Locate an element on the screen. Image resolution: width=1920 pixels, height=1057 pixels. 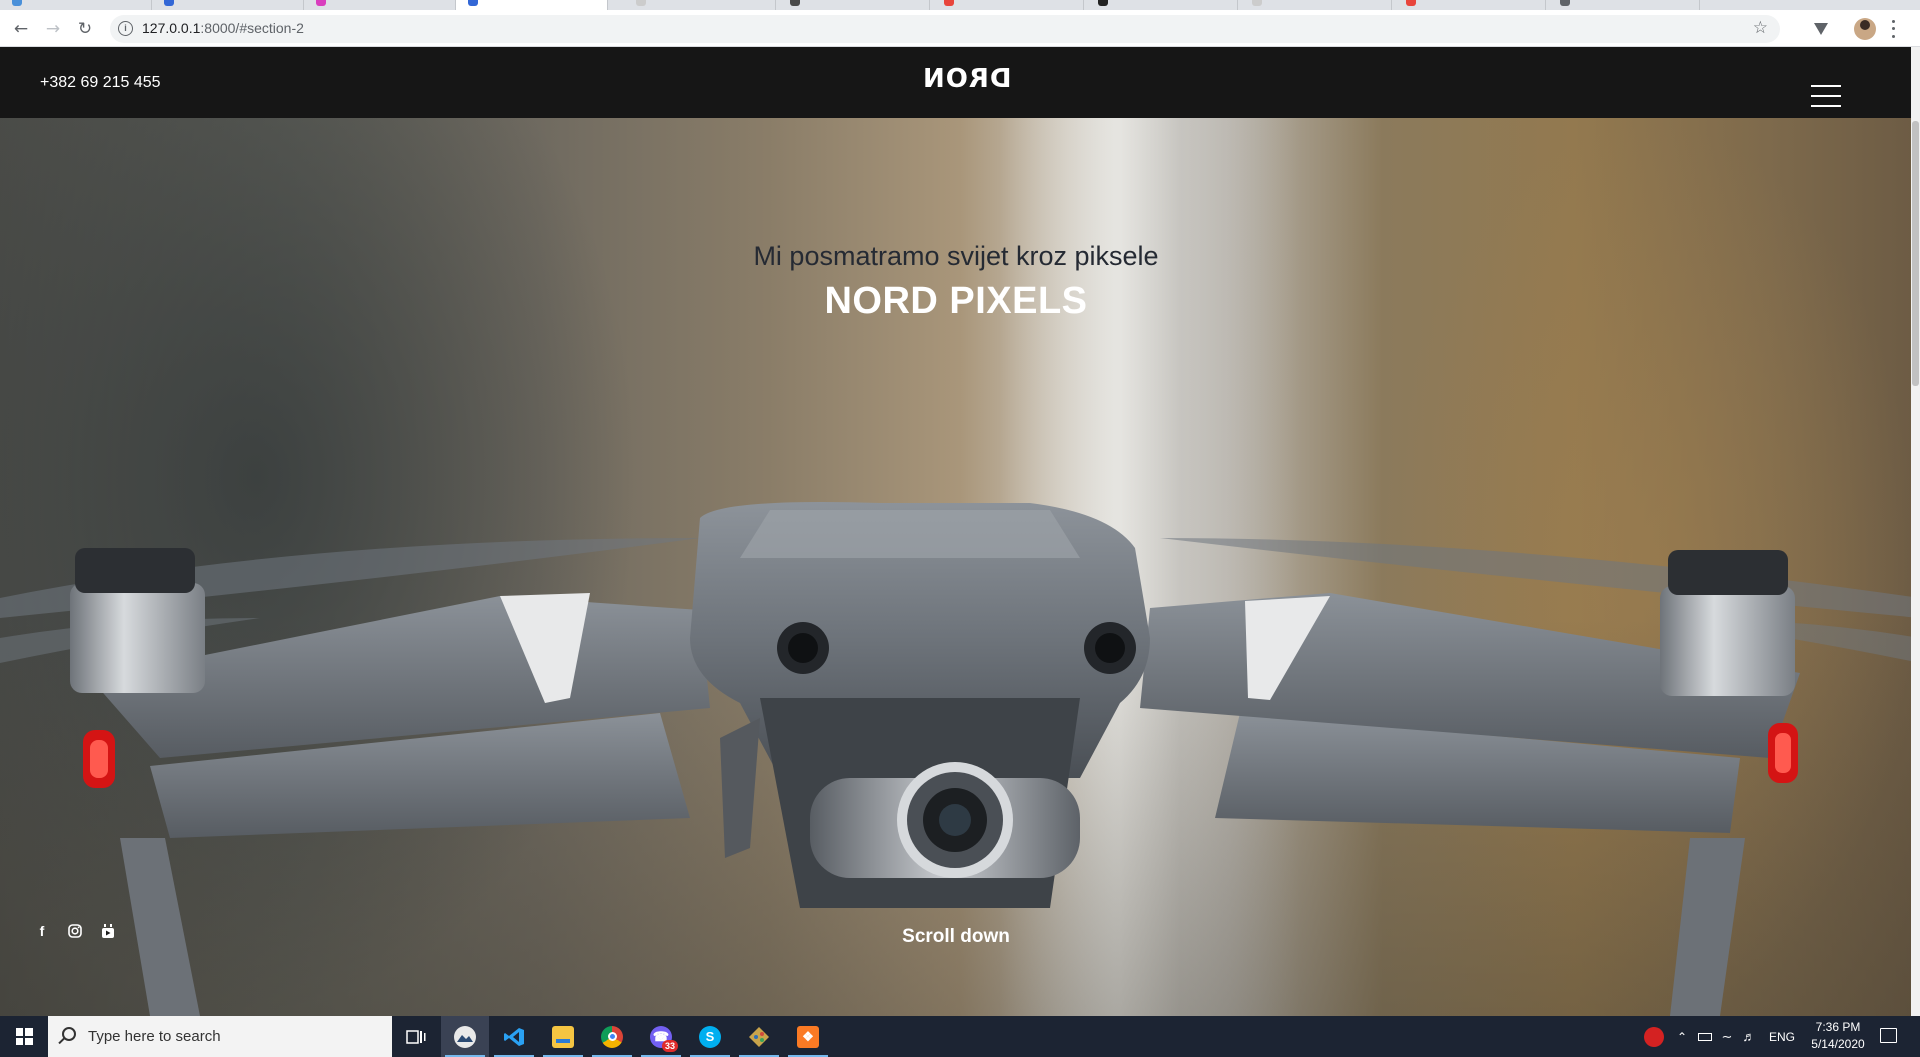
browser-toolbar: ← → ↻ i 127.0.0.1:8000/#section-2 ☆ is located at coordinates (960, 28).